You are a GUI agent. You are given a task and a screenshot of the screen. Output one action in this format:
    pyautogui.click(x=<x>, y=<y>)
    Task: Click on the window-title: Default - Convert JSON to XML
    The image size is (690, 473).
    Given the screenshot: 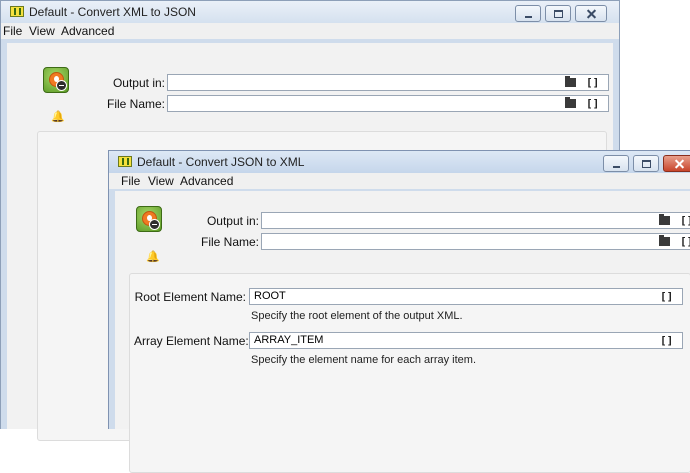 What is the action you would take?
    pyautogui.click(x=221, y=162)
    